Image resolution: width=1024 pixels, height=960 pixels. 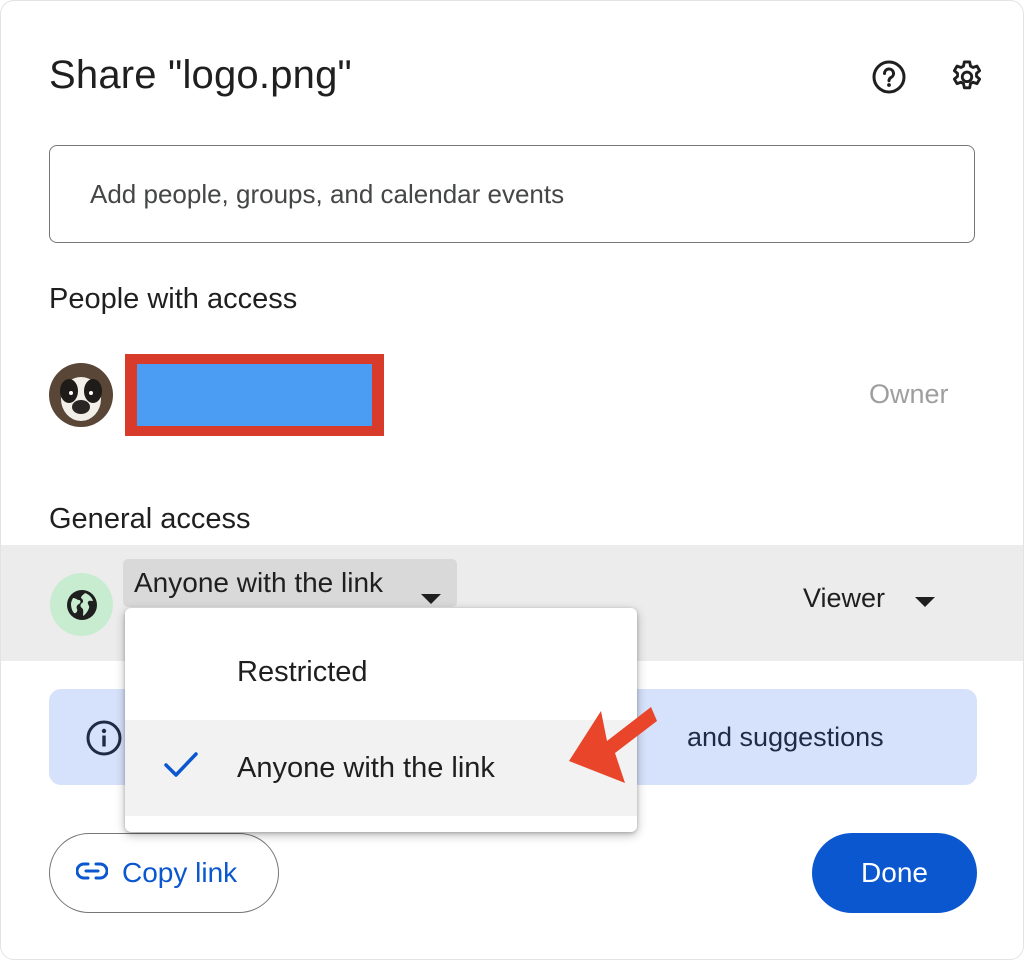 What do you see at coordinates (909, 394) in the screenshot?
I see `owner-role: Owner` at bounding box center [909, 394].